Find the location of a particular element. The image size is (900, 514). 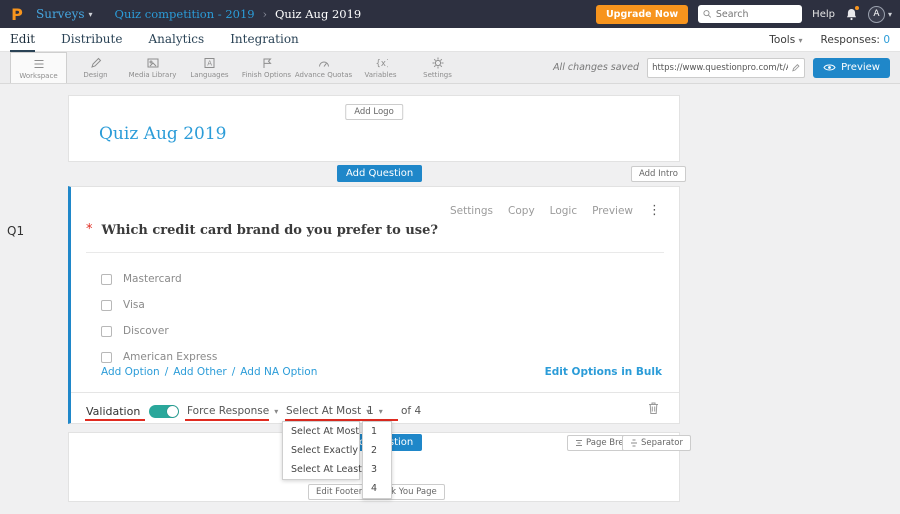

dropdown-option-select-at-most: Select At Most is located at coordinates (321, 431).